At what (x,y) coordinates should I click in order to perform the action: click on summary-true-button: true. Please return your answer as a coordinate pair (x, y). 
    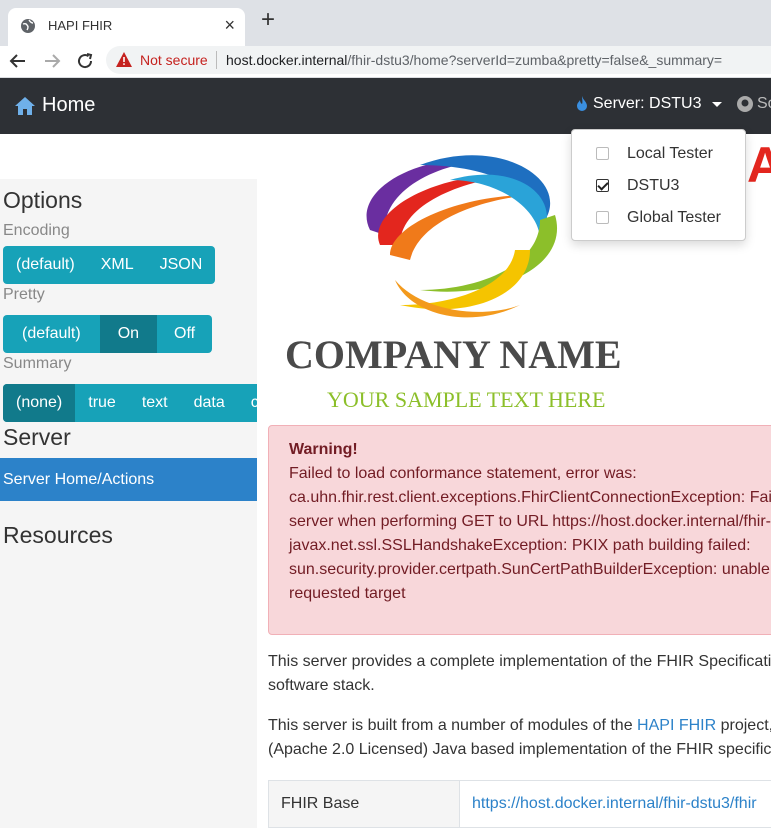
    Looking at the image, I should click on (102, 403).